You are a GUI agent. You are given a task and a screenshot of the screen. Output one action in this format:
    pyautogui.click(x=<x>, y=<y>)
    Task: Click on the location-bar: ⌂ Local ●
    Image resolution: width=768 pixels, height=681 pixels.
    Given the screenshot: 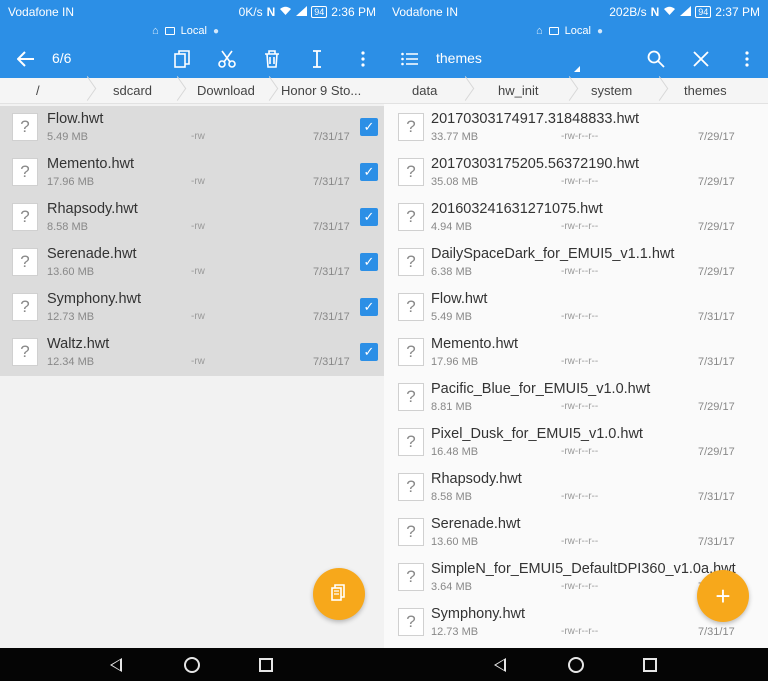 What is the action you would take?
    pyautogui.click(x=576, y=32)
    